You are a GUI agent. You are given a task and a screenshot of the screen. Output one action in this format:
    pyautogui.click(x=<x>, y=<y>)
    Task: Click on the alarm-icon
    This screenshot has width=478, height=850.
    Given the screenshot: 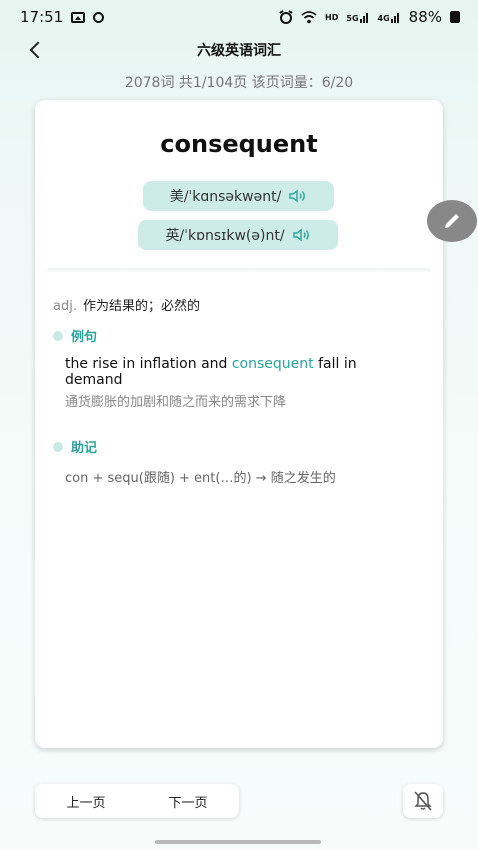 What is the action you would take?
    pyautogui.click(x=286, y=17)
    